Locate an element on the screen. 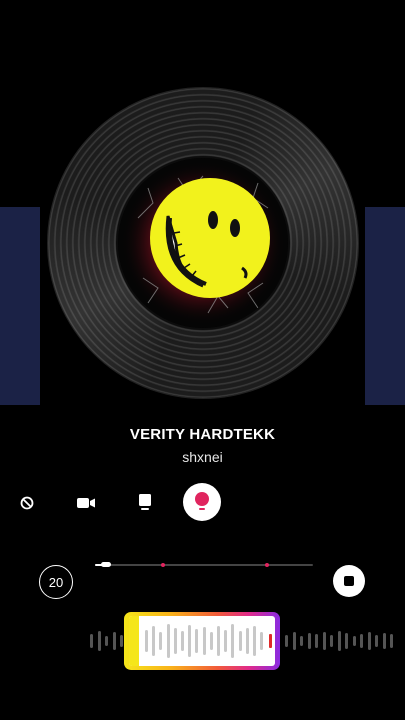 The image size is (405, 720). mode-photo-button is located at coordinates (145, 502).